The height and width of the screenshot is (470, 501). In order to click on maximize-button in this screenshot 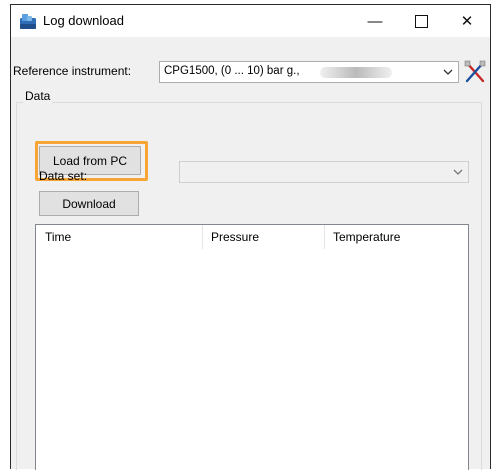, I will do `click(421, 21)`.